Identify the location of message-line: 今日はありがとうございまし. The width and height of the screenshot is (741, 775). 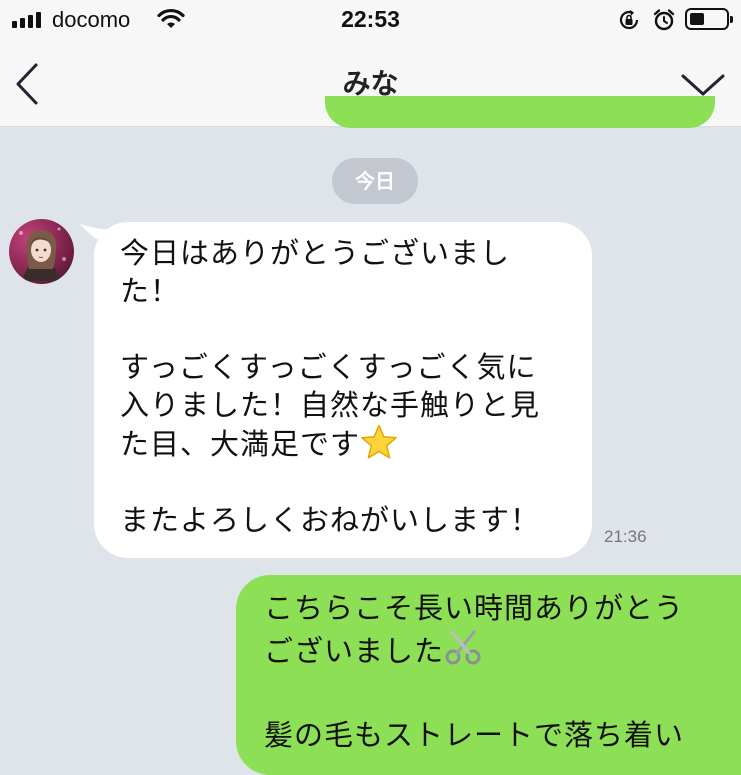
(315, 253).